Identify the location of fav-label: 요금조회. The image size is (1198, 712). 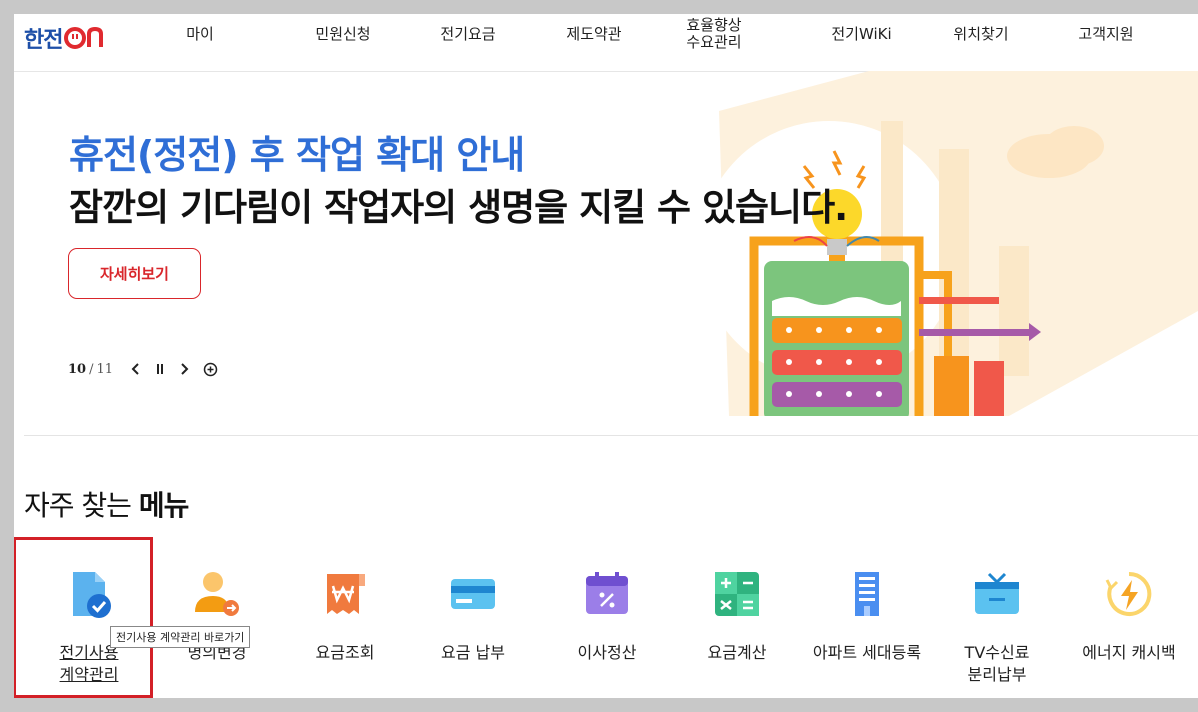
(345, 652).